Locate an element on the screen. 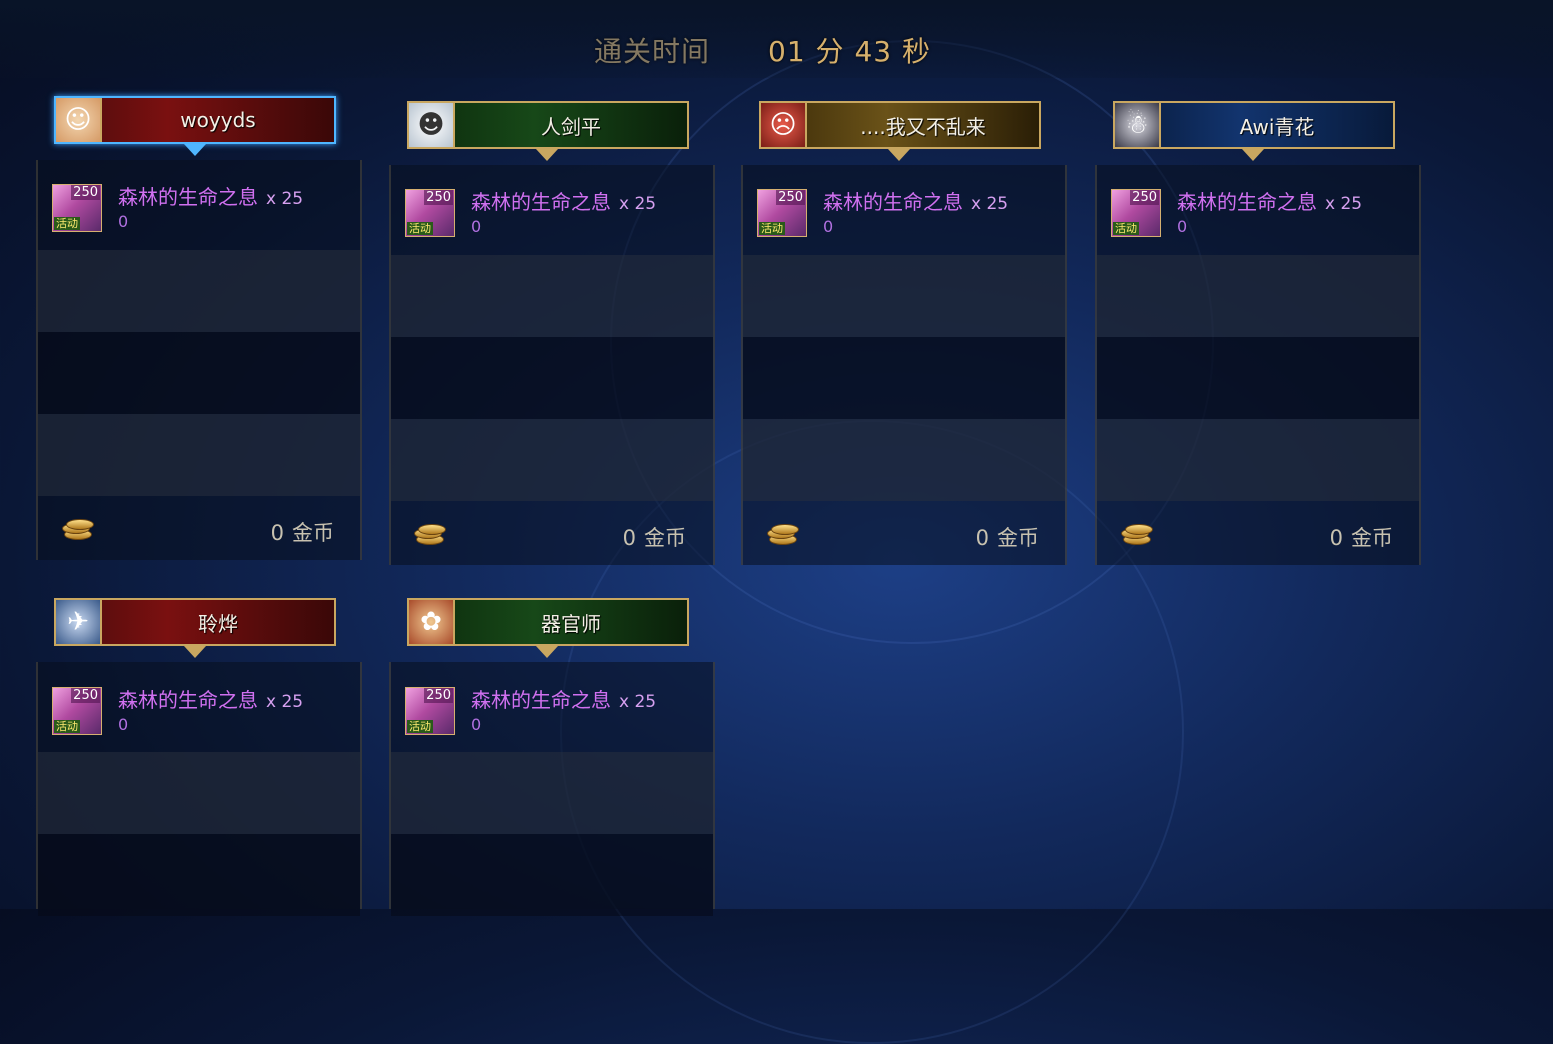 The width and height of the screenshot is (1553, 1044). player-name-bar: ✈ 聆烨 is located at coordinates (195, 622).